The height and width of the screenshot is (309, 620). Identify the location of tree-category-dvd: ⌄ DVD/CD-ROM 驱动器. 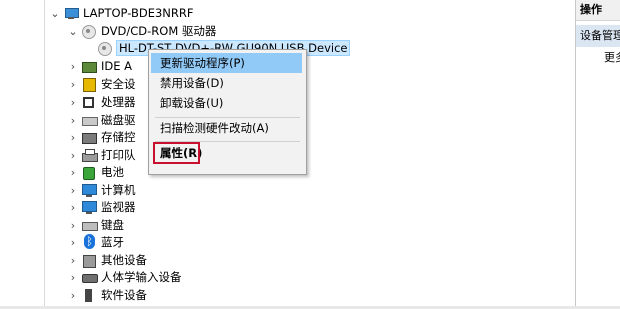
(140, 31).